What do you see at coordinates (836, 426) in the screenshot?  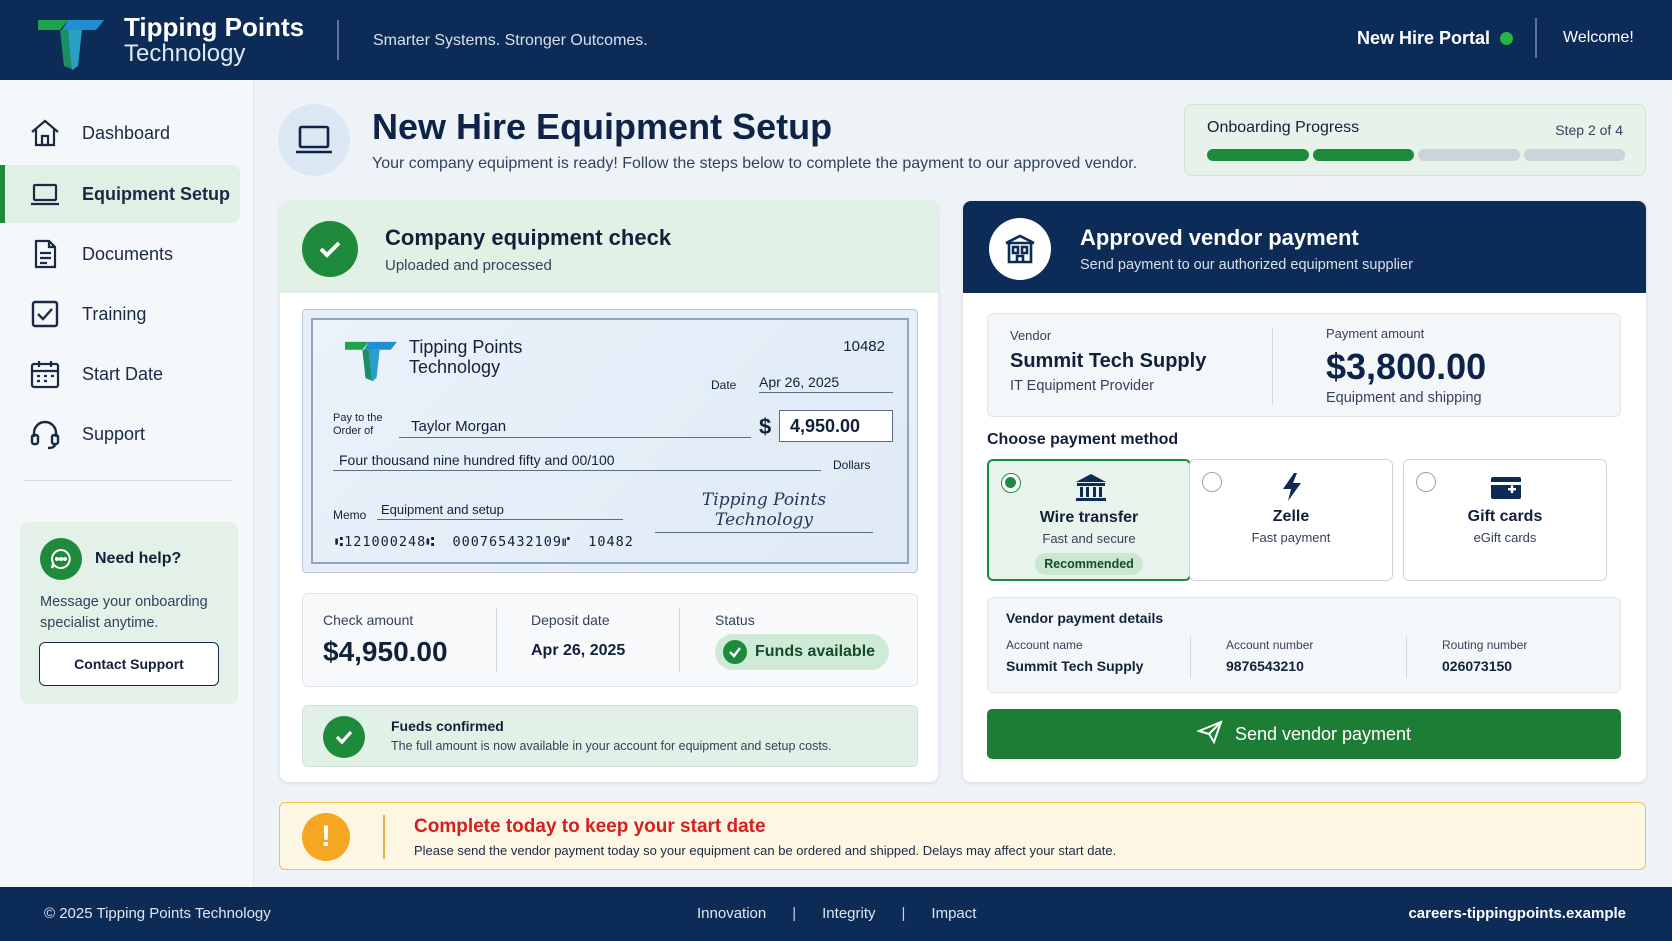 I see `cheque-amount: 4,950.00` at bounding box center [836, 426].